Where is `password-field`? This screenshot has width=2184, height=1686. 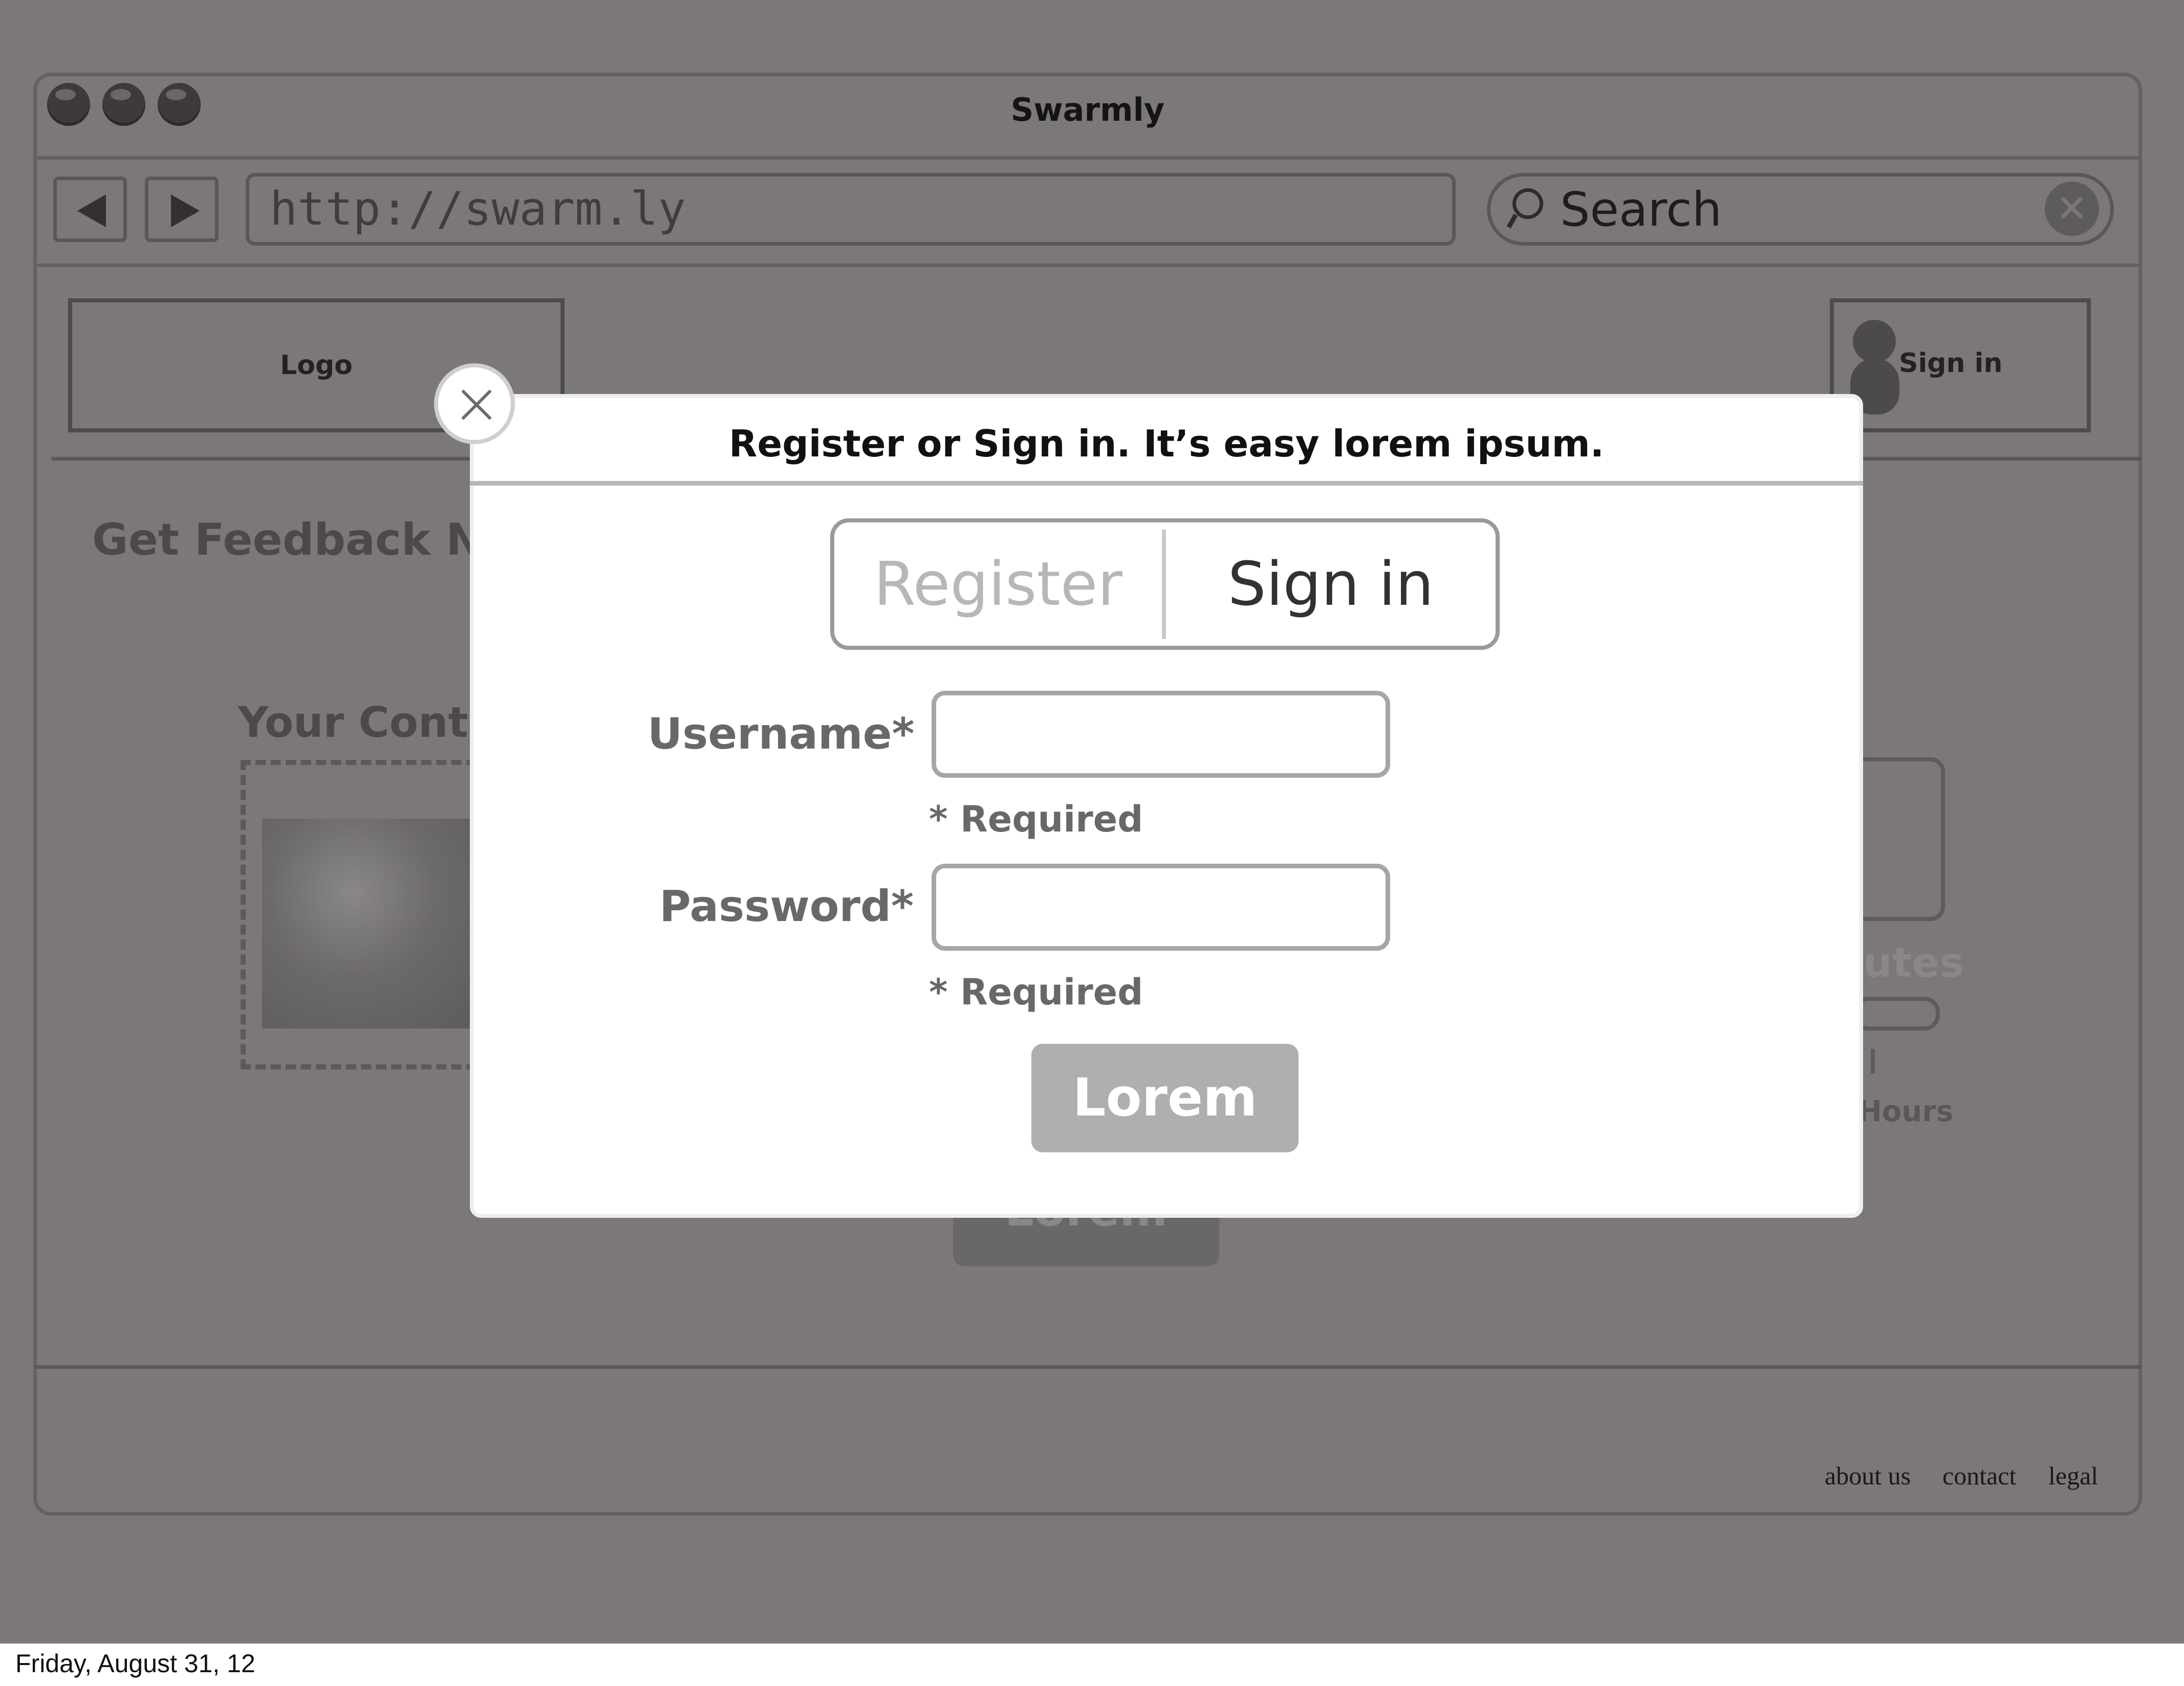 password-field is located at coordinates (1161, 907).